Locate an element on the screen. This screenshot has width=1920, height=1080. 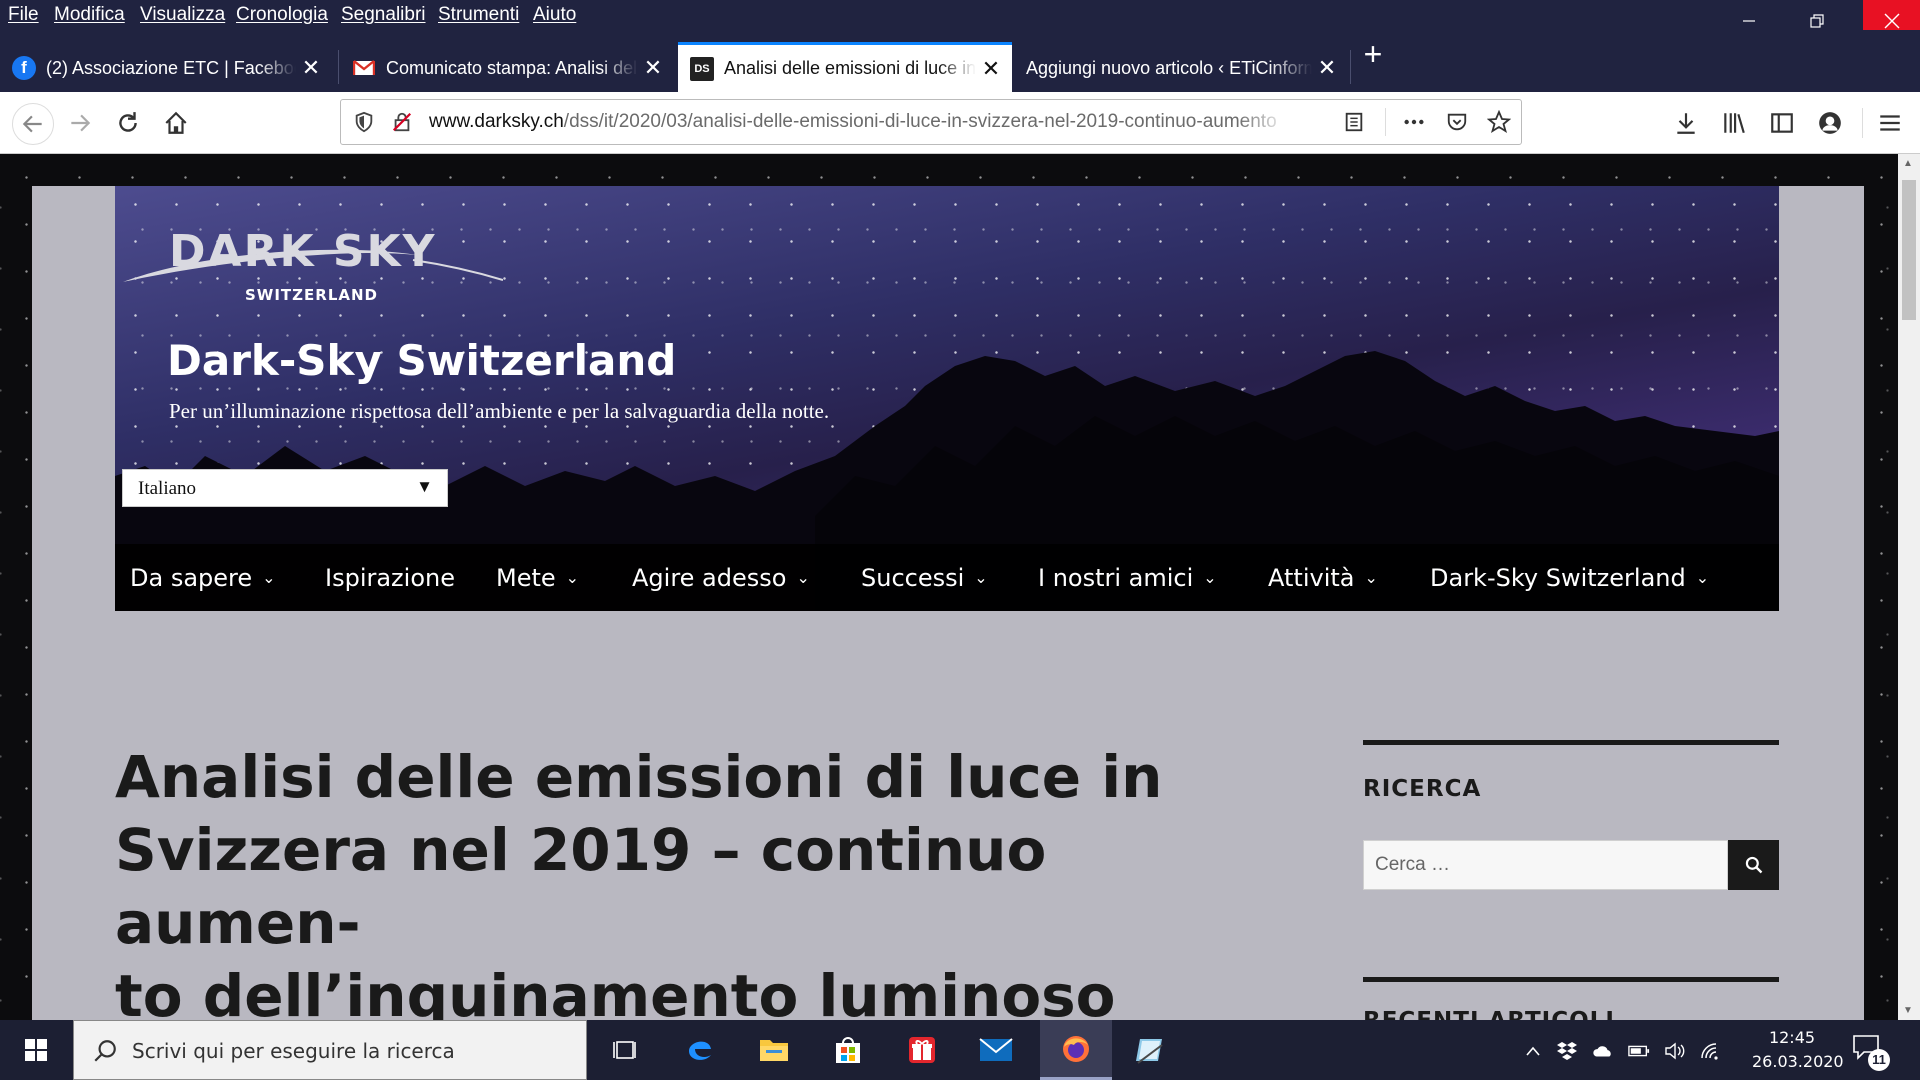
nav-item-da-sapere: Da sapere ⌄ is located at coordinates (203, 578).